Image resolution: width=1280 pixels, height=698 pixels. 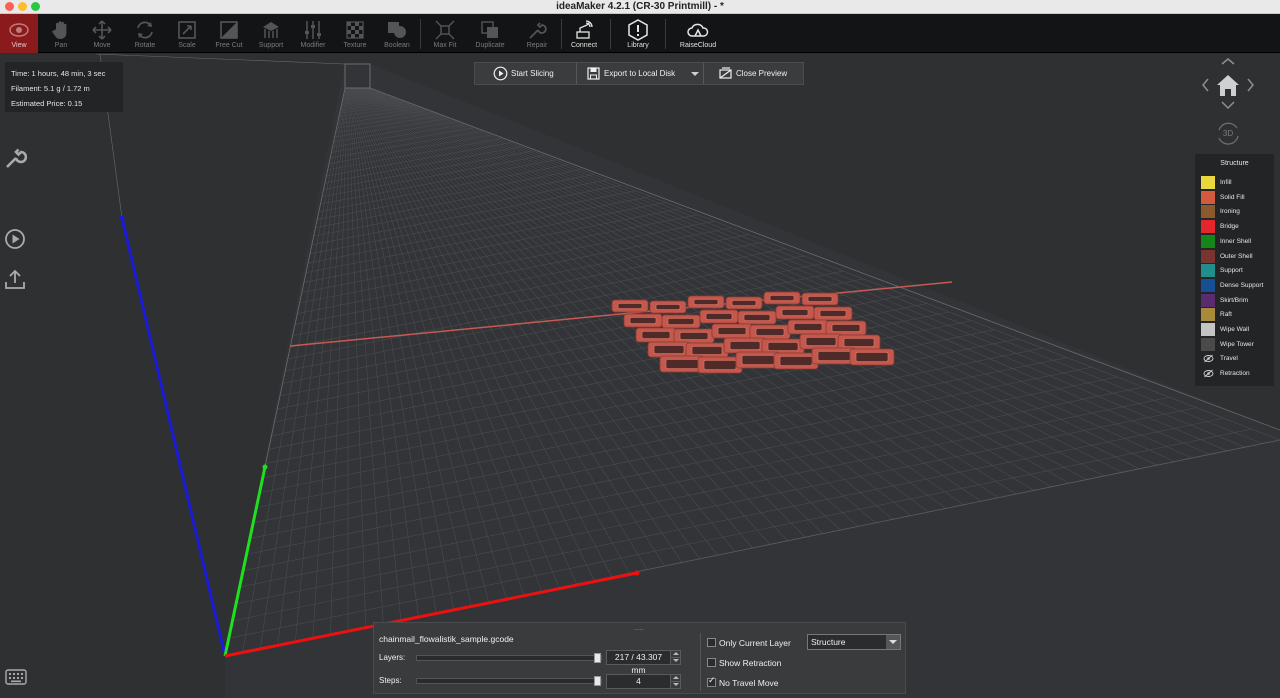 I want to click on tool-label-duplicate: Duplicate, so click(x=490, y=45).